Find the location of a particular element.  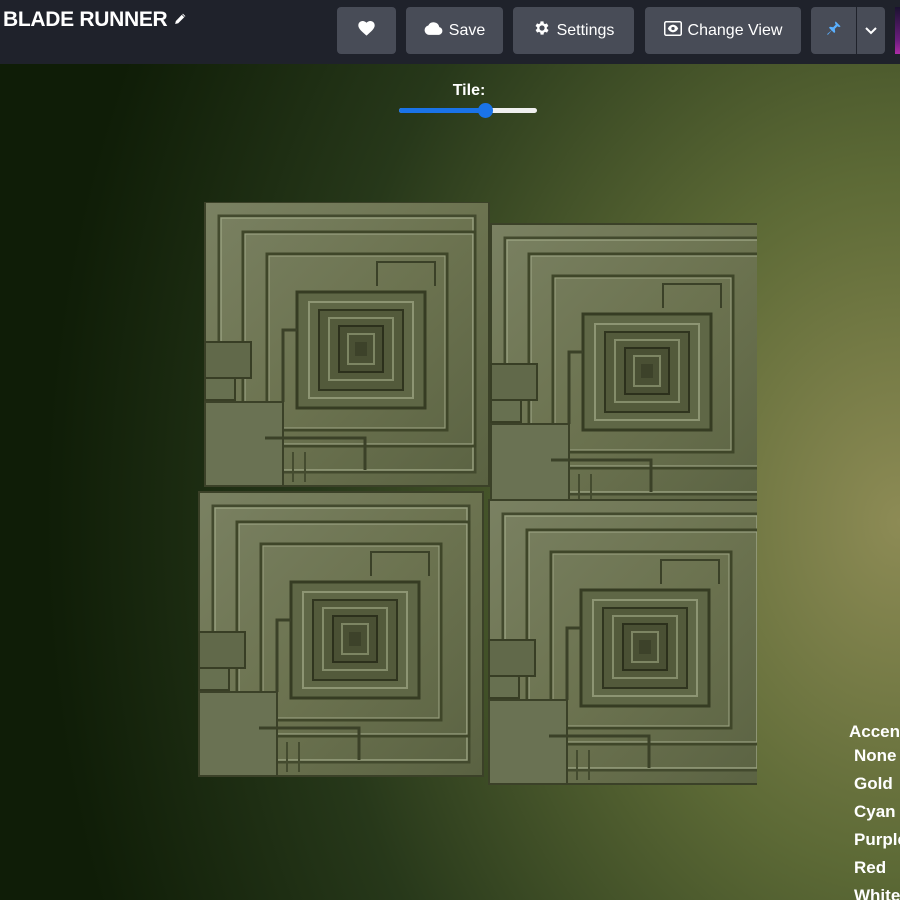

tile-slider-fill is located at coordinates (442, 110).